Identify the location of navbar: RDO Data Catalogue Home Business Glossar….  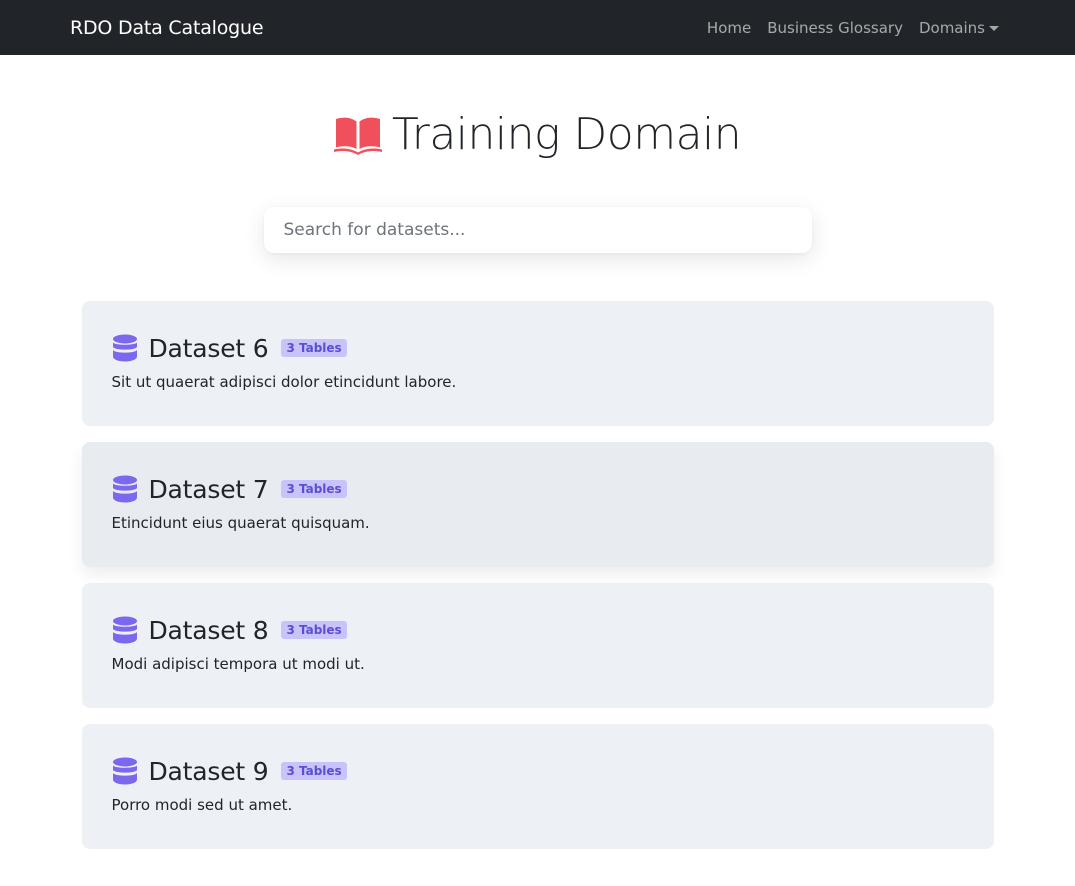
(537, 27).